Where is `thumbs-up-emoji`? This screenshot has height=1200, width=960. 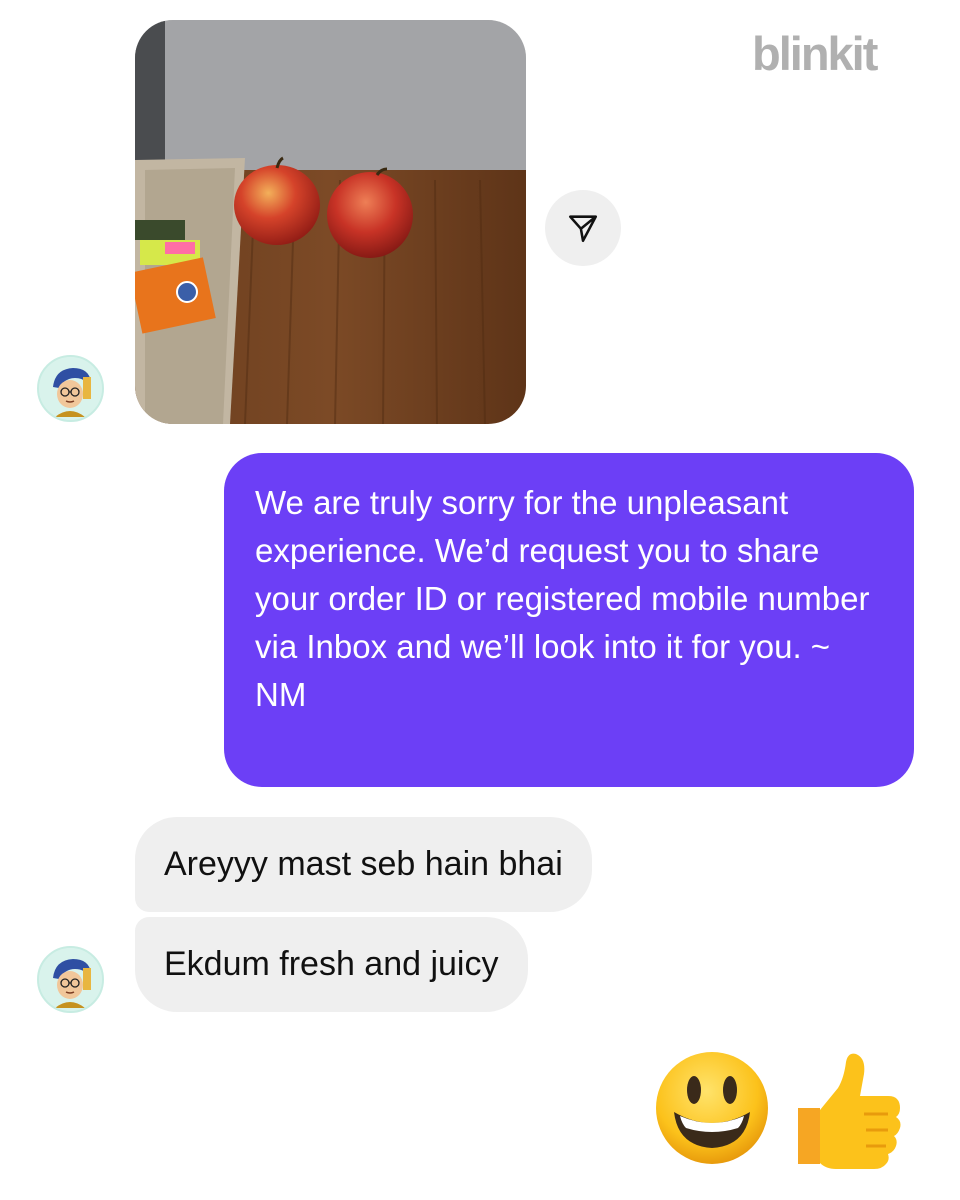
thumbs-up-emoji is located at coordinates (847, 1113).